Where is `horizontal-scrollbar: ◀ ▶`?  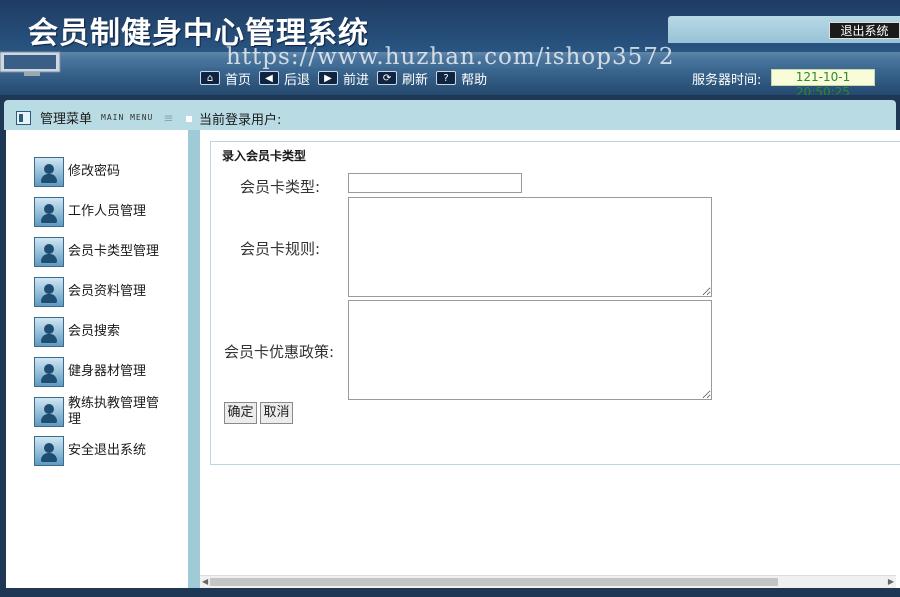 horizontal-scrollbar: ◀ ▶ is located at coordinates (548, 581).